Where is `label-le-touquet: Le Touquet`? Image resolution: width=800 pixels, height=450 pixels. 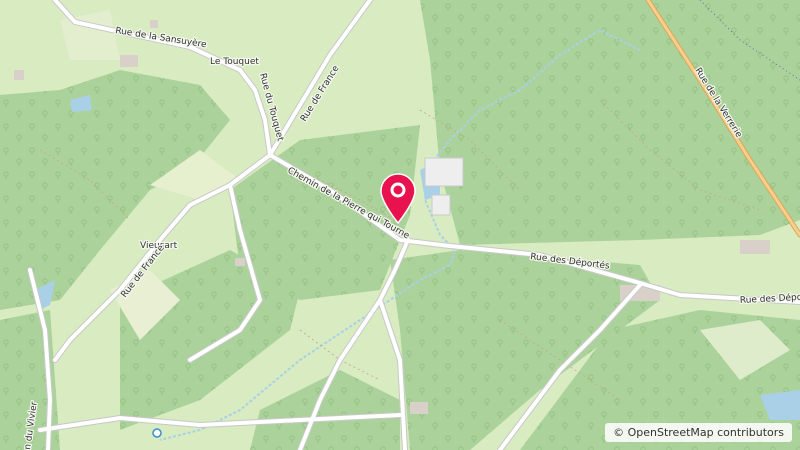 label-le-touquet: Le Touquet is located at coordinates (234, 62).